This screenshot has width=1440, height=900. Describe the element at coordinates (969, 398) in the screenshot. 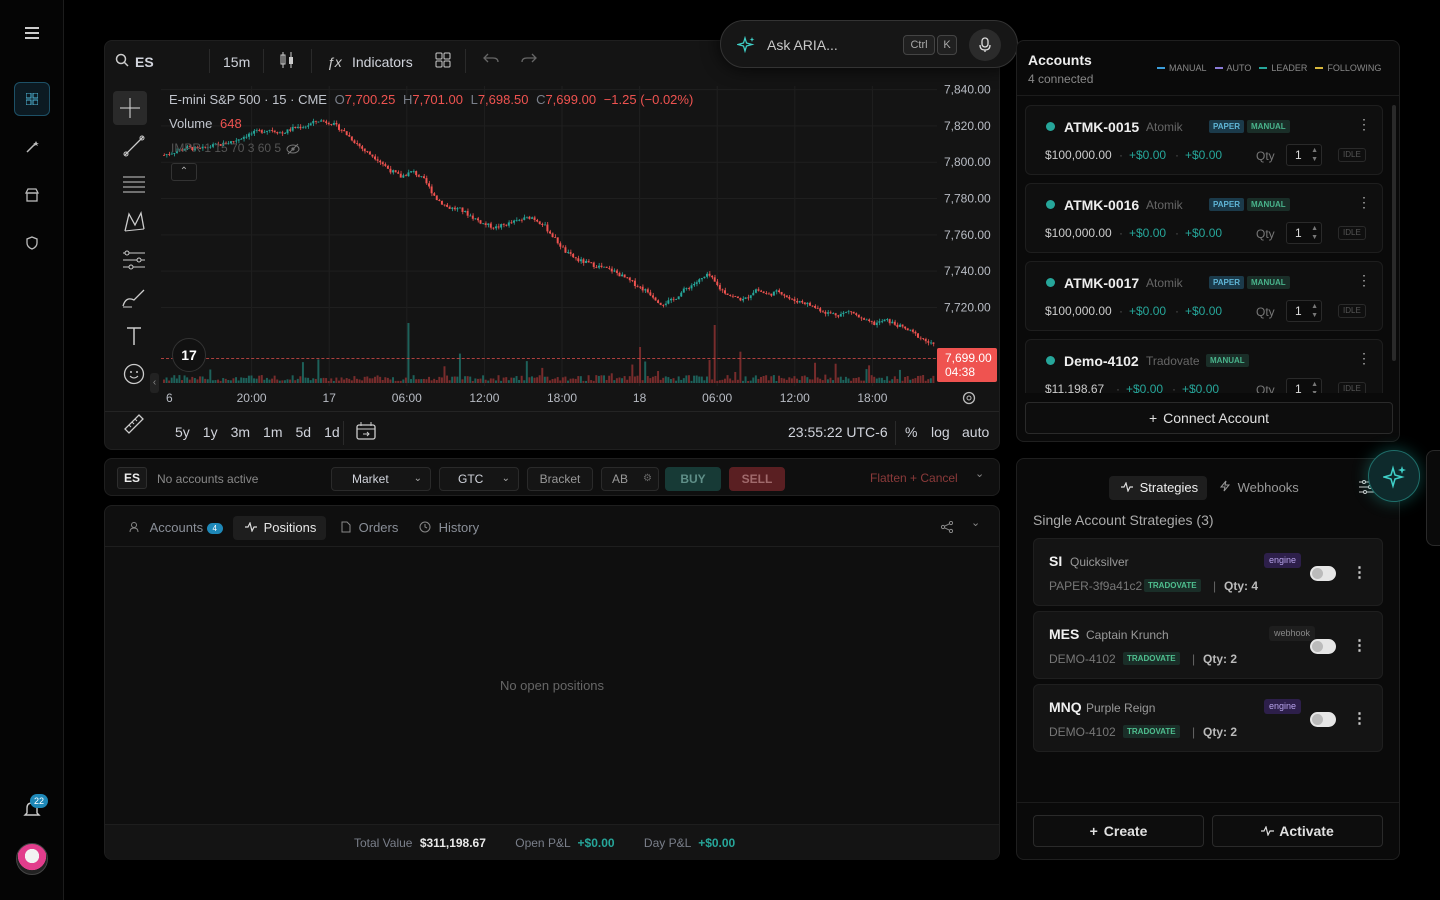

I see `settings-gear-icon` at that location.